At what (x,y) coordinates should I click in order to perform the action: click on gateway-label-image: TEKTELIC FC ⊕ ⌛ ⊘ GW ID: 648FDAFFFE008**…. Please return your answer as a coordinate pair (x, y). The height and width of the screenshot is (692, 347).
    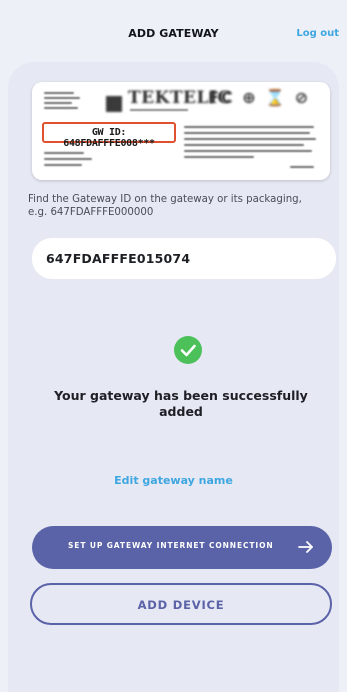
    Looking at the image, I should click on (181, 131).